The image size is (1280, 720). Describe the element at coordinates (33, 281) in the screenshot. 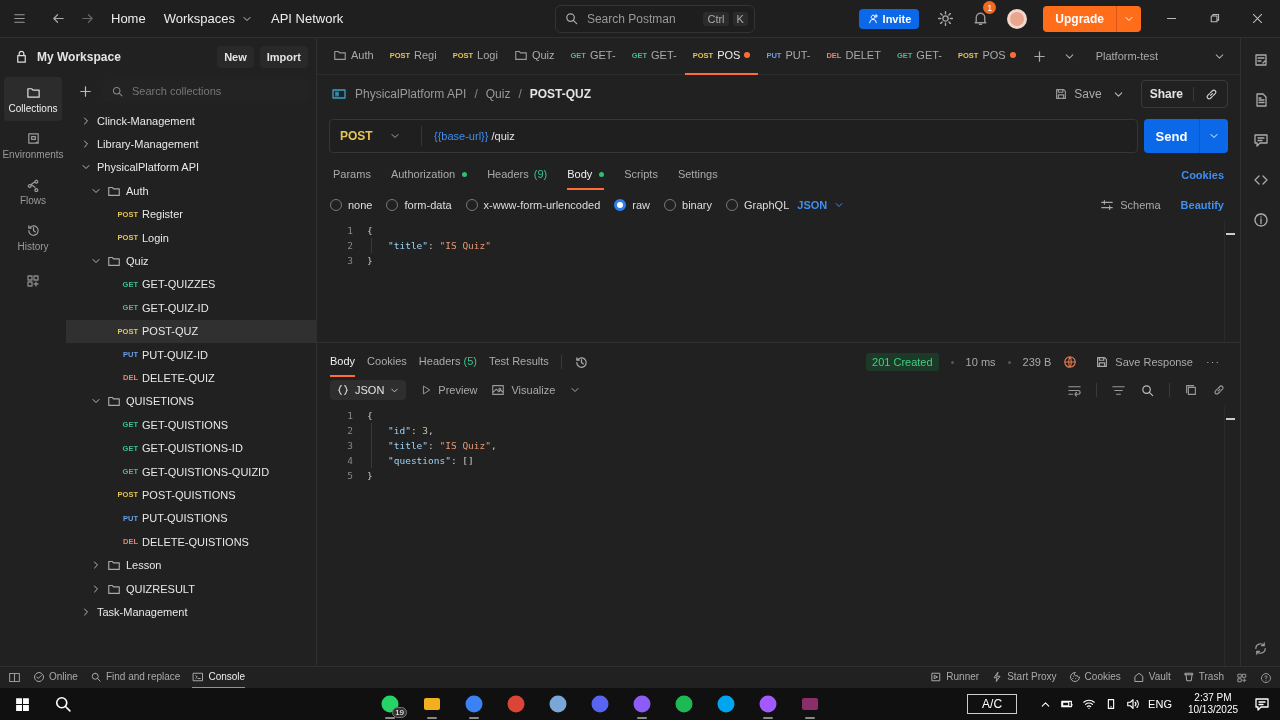

I see `add-apps-icon` at that location.